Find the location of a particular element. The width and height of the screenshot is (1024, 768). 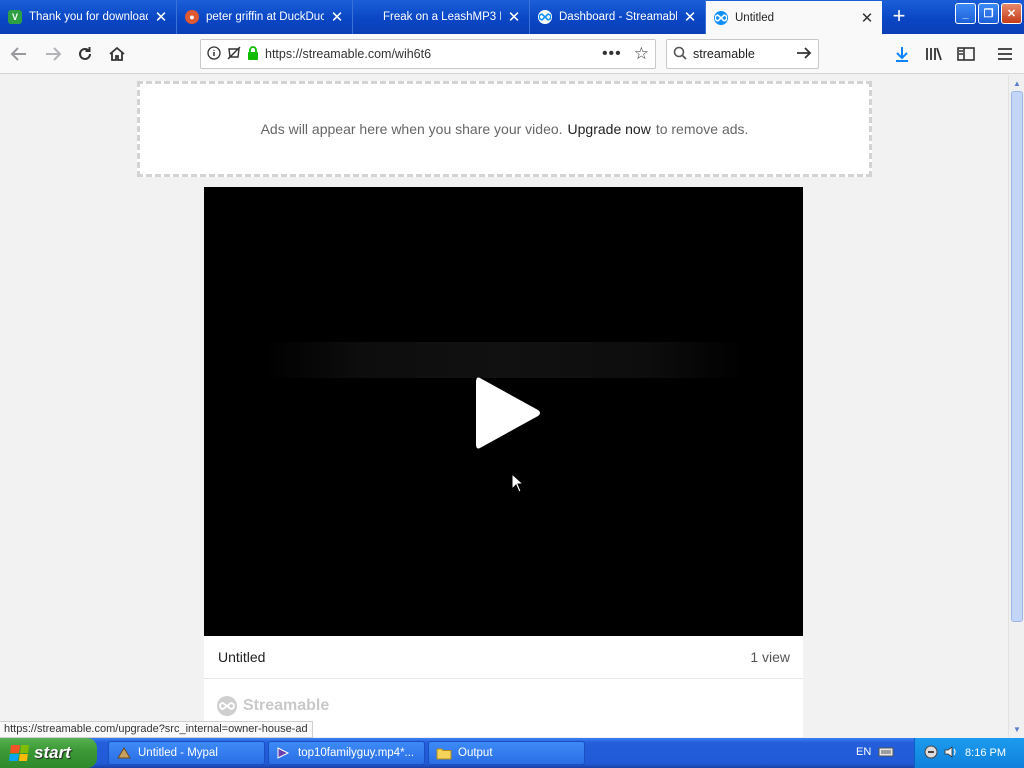

url-text: https://streamable.com/wih6t6 is located at coordinates (433, 54).